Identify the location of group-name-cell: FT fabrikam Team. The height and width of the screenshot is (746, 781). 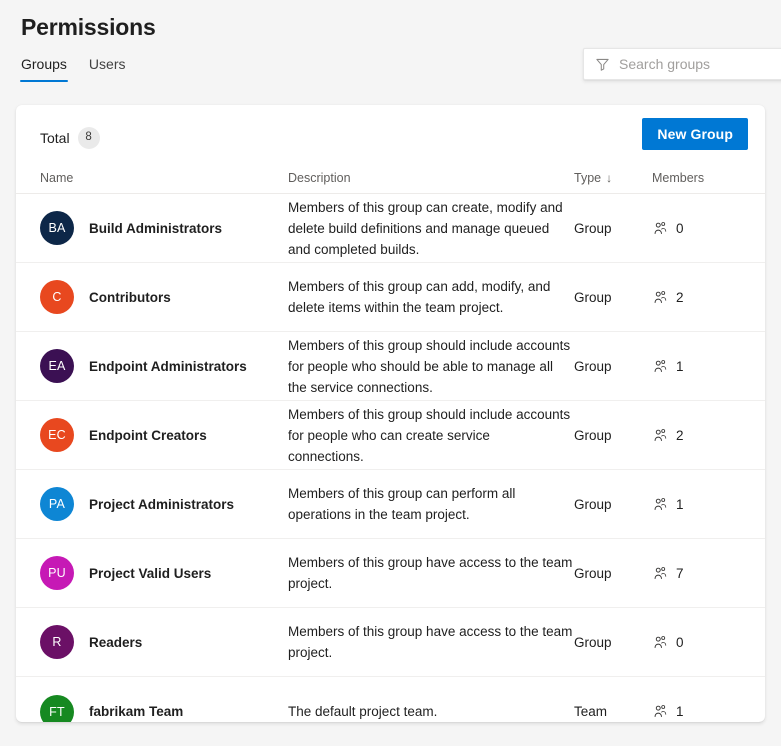
(164, 708).